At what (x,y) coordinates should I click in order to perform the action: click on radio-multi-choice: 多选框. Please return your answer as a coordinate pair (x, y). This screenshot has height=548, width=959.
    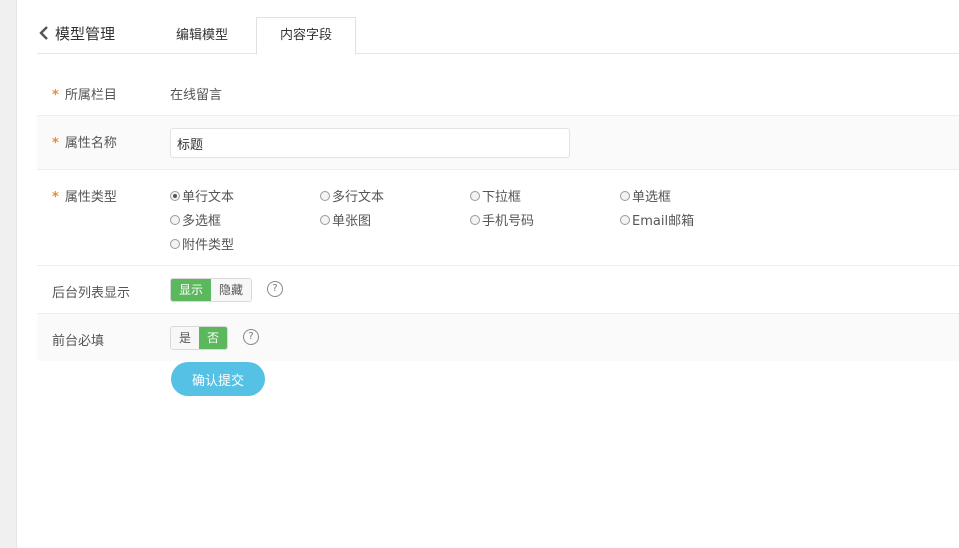
    Looking at the image, I should click on (195, 219).